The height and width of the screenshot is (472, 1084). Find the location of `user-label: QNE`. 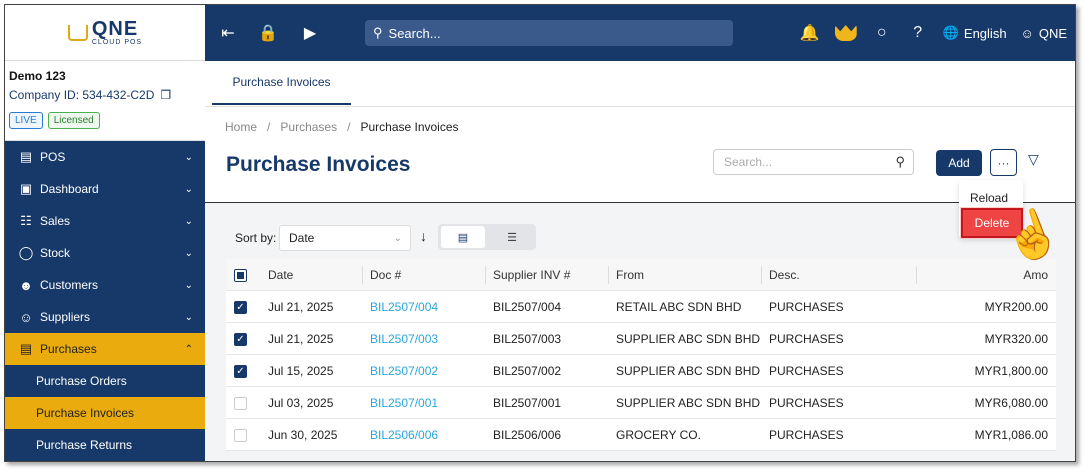

user-label: QNE is located at coordinates (1052, 33).